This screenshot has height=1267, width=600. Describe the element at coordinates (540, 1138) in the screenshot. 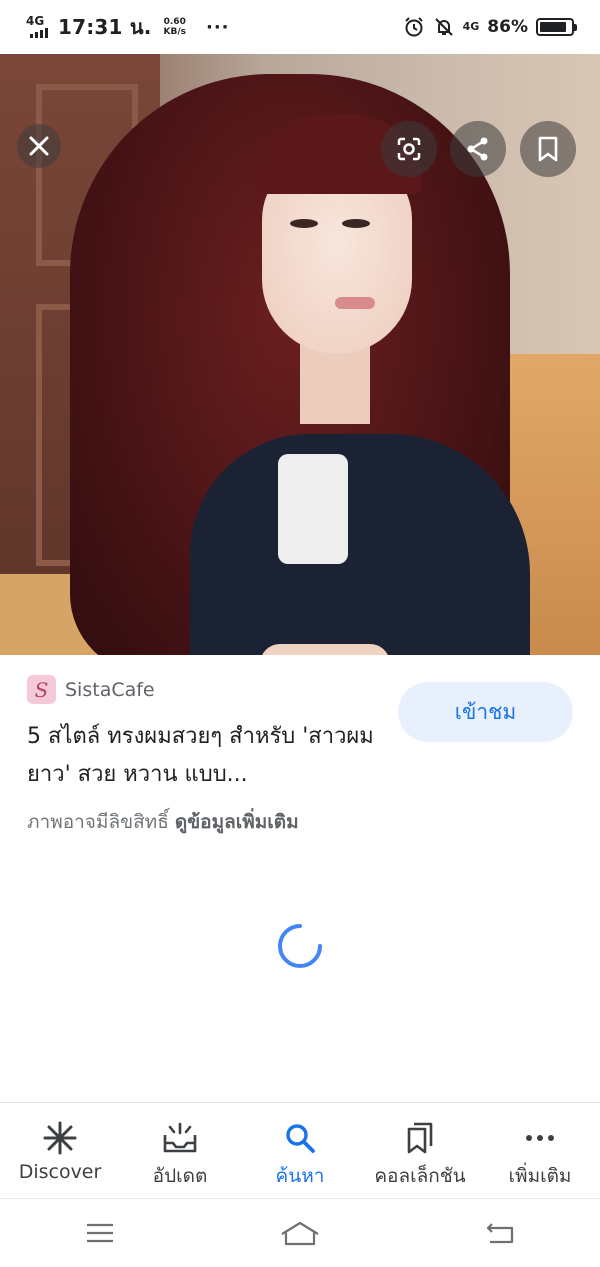

I see `more-dots-icon` at that location.